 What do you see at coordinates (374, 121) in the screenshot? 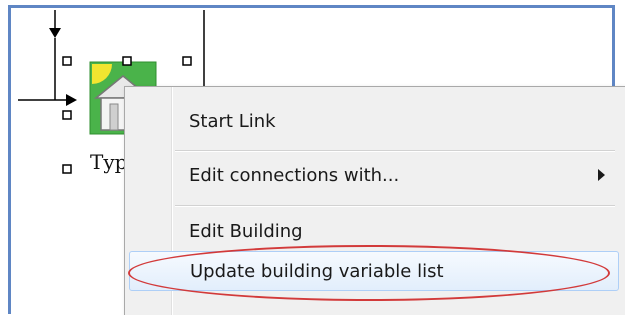
I see `menu-item-start-link: Start Link` at bounding box center [374, 121].